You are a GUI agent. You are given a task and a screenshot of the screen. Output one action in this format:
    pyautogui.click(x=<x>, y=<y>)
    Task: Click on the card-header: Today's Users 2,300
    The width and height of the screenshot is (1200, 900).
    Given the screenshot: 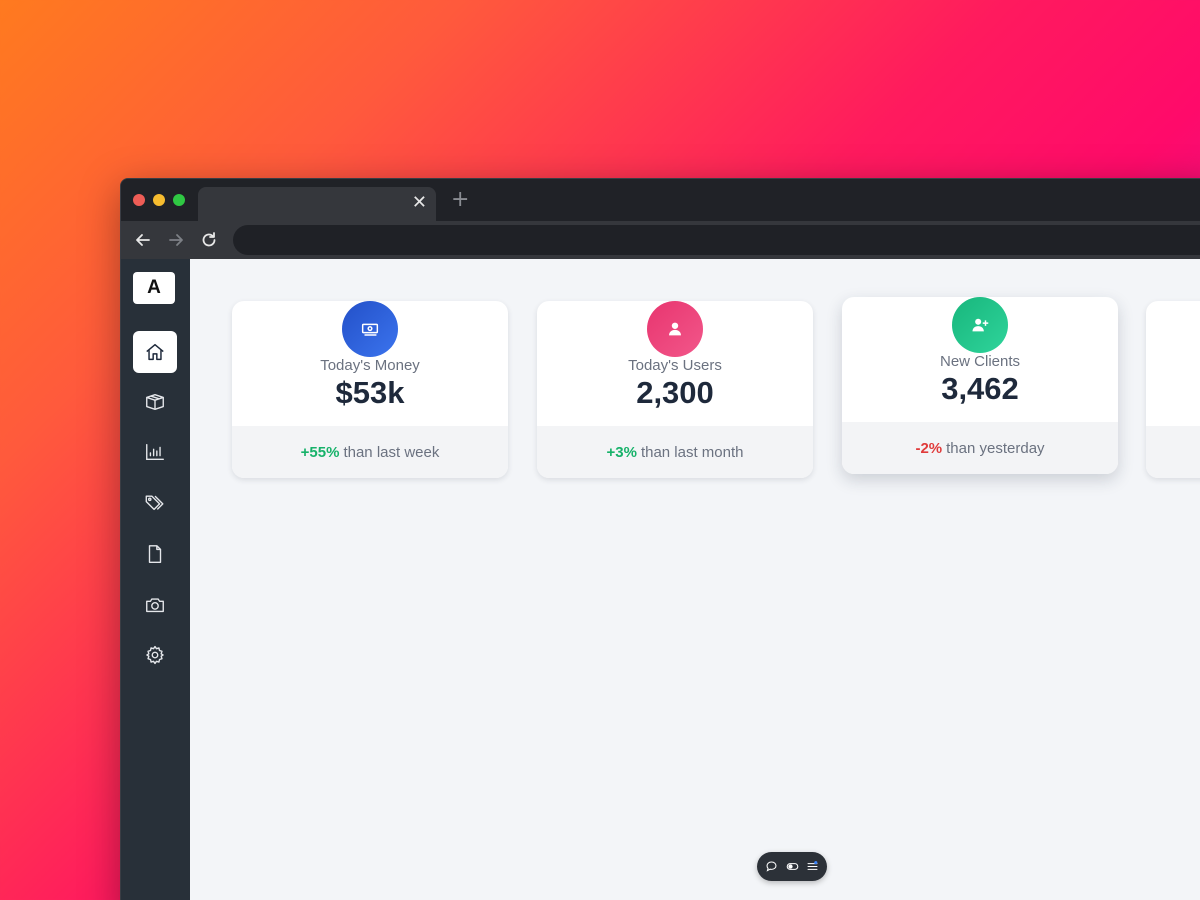 What is the action you would take?
    pyautogui.click(x=675, y=363)
    